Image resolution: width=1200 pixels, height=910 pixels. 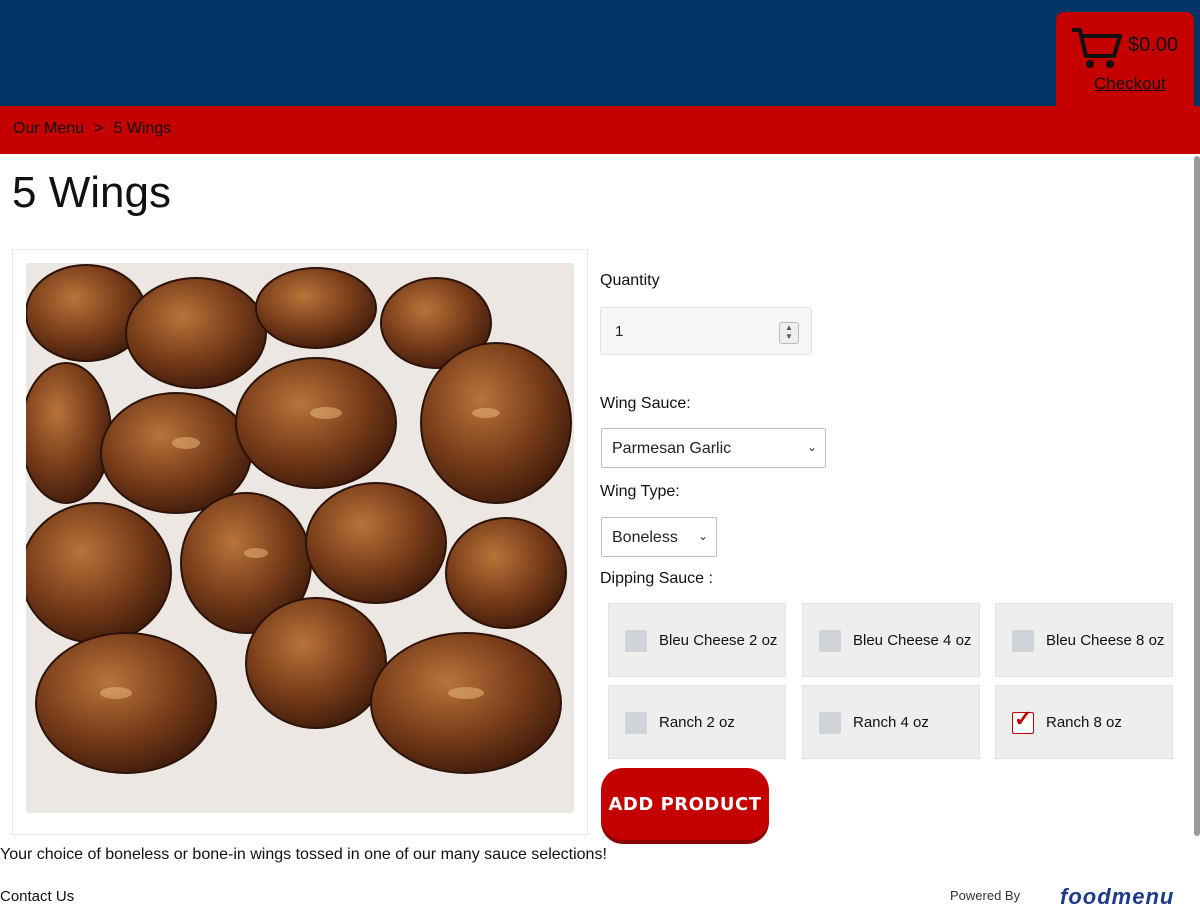 What do you see at coordinates (656, 578) in the screenshot?
I see `dipping-sauce-label: Dipping Sauce :` at bounding box center [656, 578].